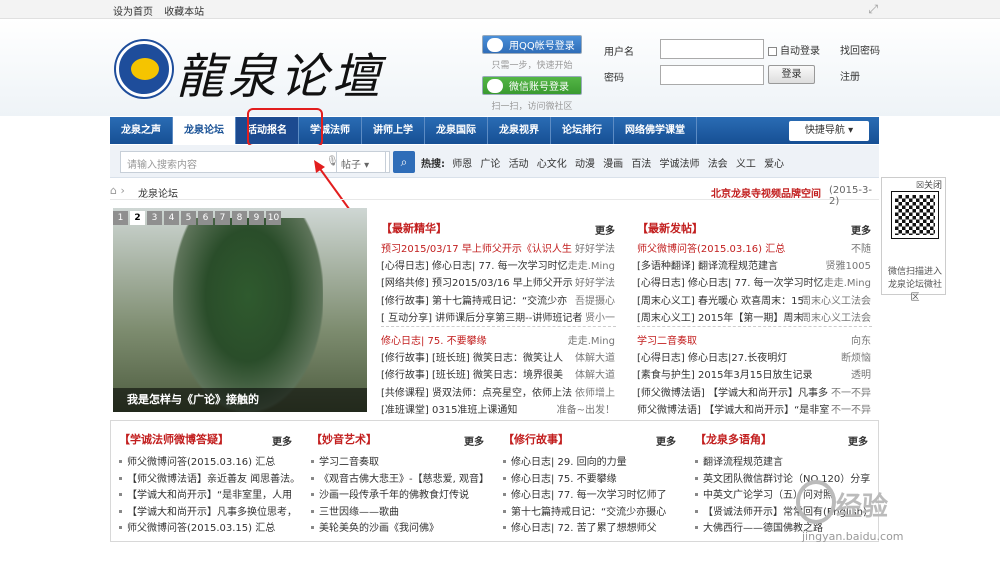 The width and height of the screenshot is (1000, 572). What do you see at coordinates (462, 164) in the screenshot?
I see `hot-tag: 师恩` at bounding box center [462, 164].